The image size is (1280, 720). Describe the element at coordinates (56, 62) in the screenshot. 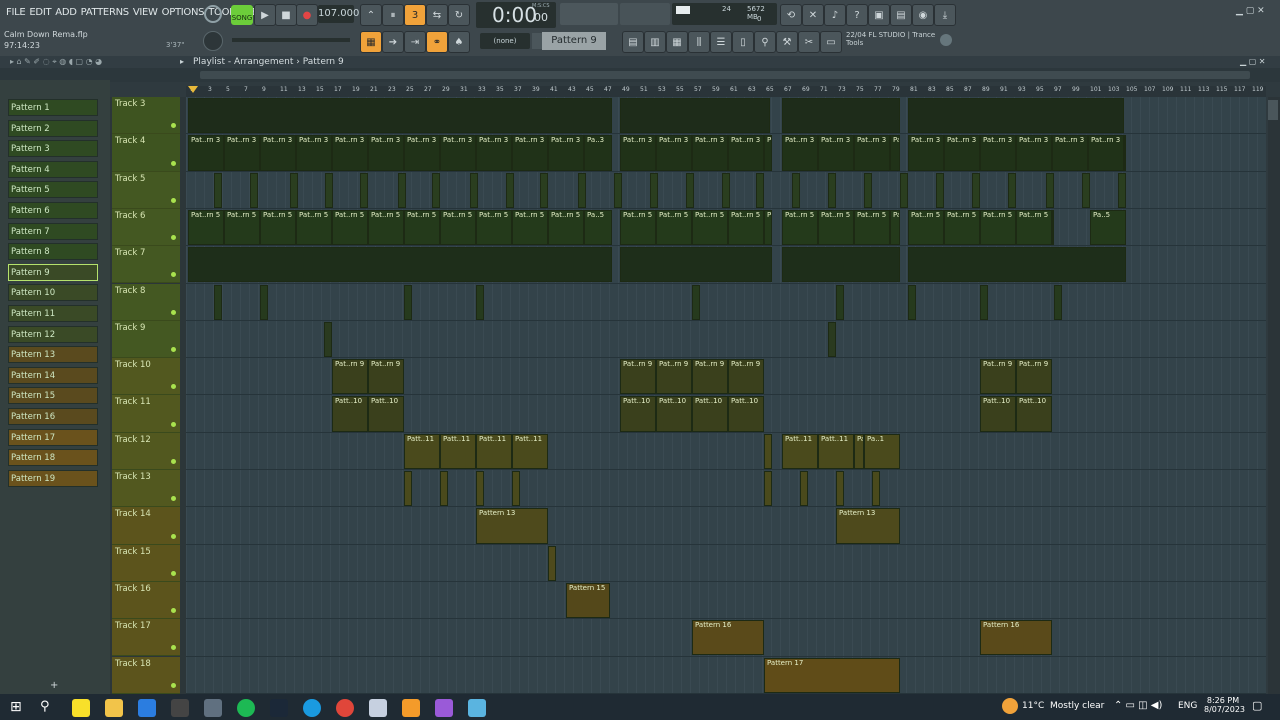

I see `playlist-toolbar-icons: ▸ ⌂ ✎ ✐ ◌ ⌖ ◍ ◖ ▢ ◔ ◕` at that location.